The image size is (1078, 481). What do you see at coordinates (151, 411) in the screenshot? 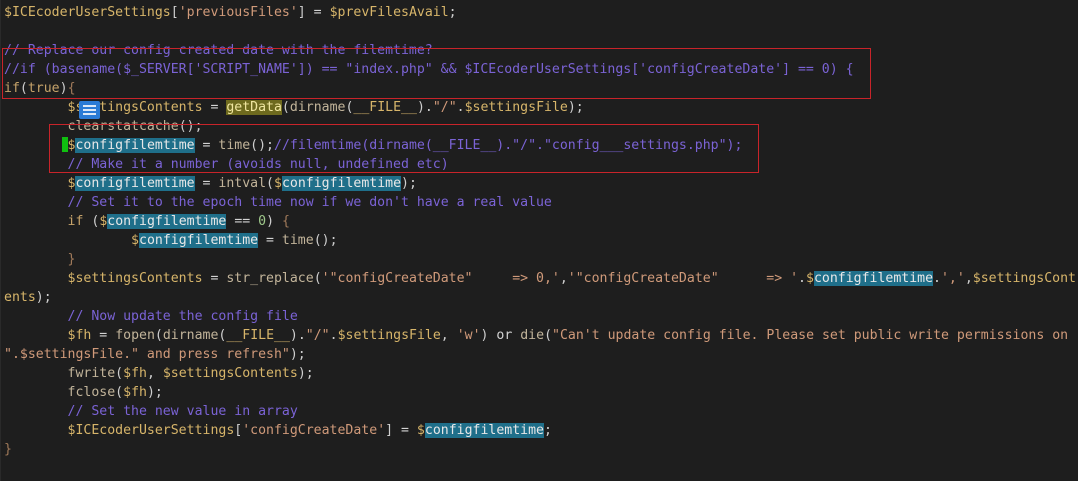
I see `code-line: // Set the new value in array` at bounding box center [151, 411].